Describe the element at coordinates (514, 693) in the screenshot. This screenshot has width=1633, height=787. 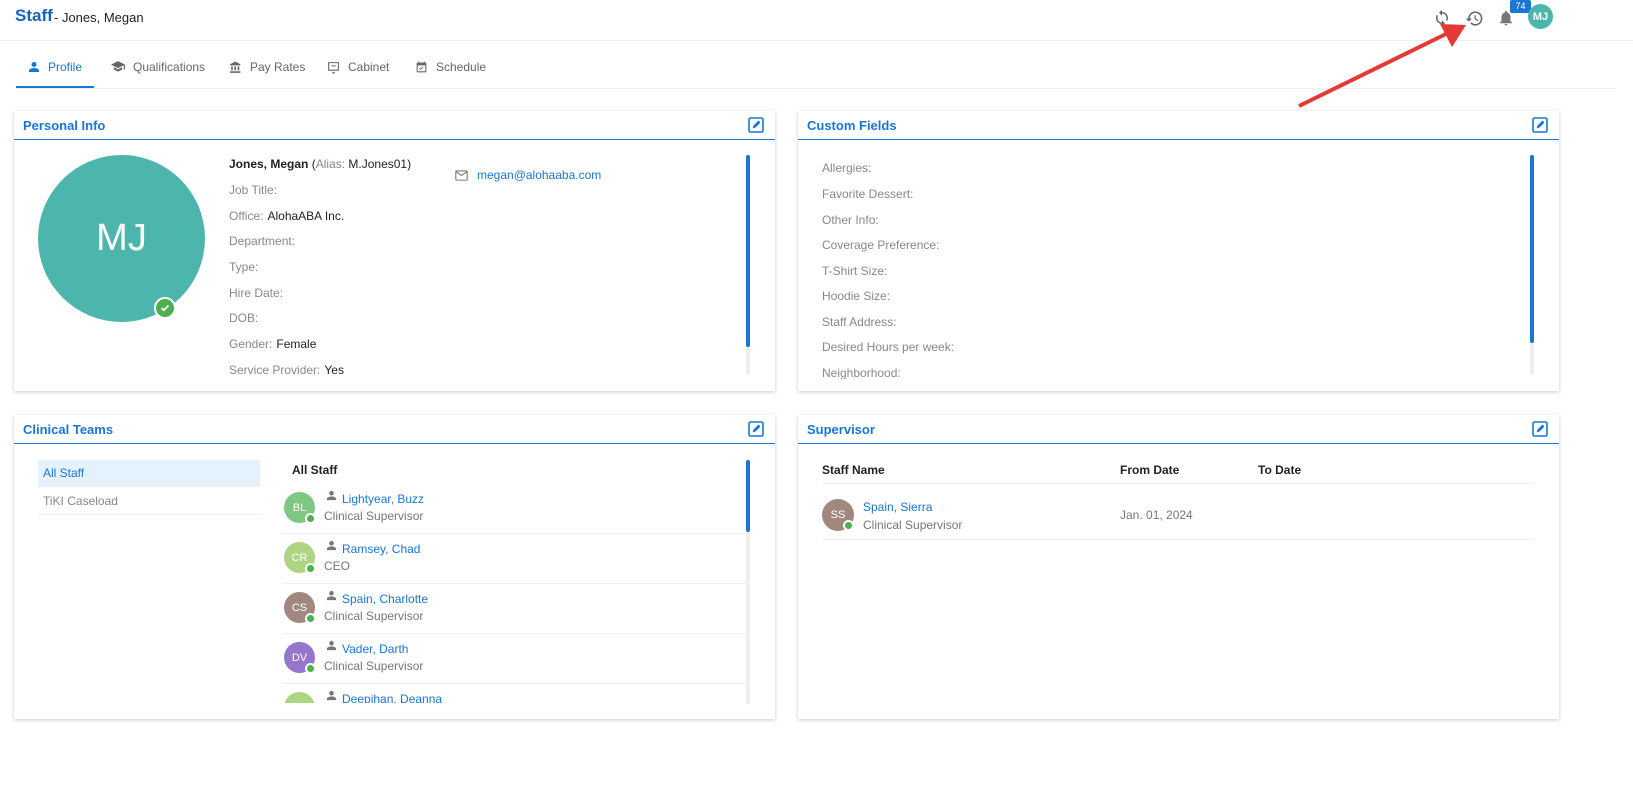
I see `list-item: Deepihan, Deanna` at that location.